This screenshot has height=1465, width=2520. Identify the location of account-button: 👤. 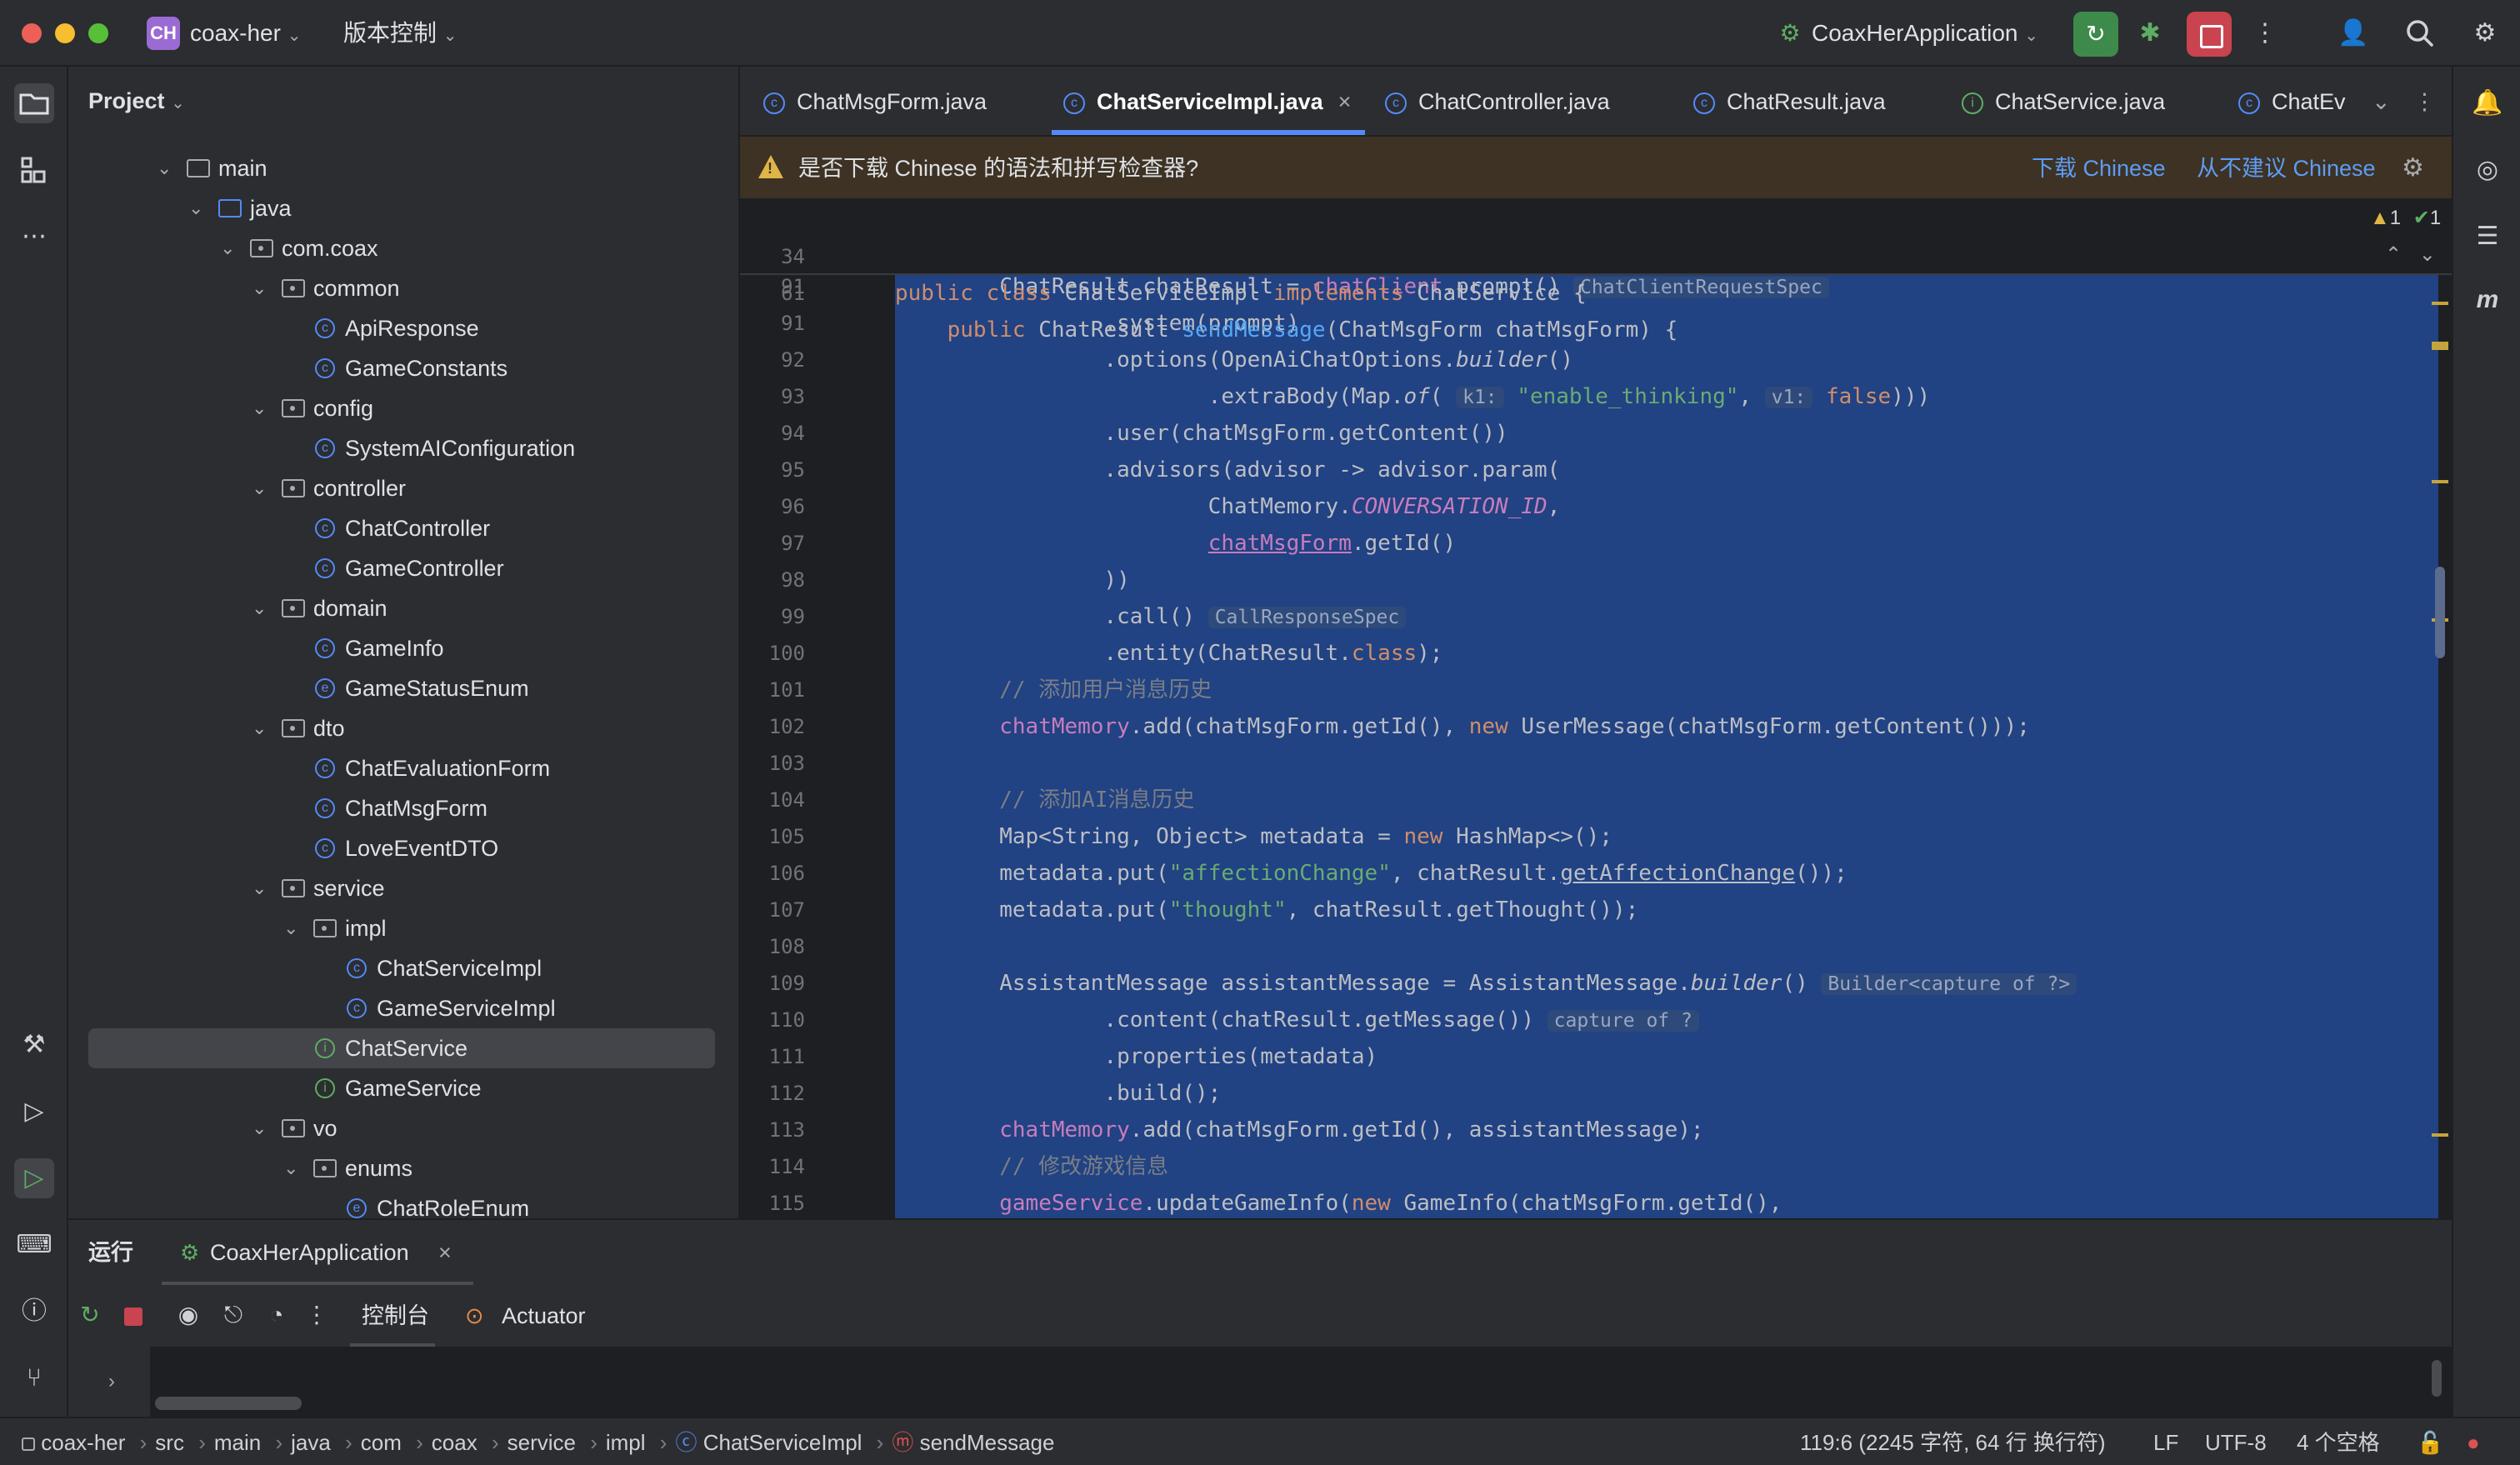
(2353, 33).